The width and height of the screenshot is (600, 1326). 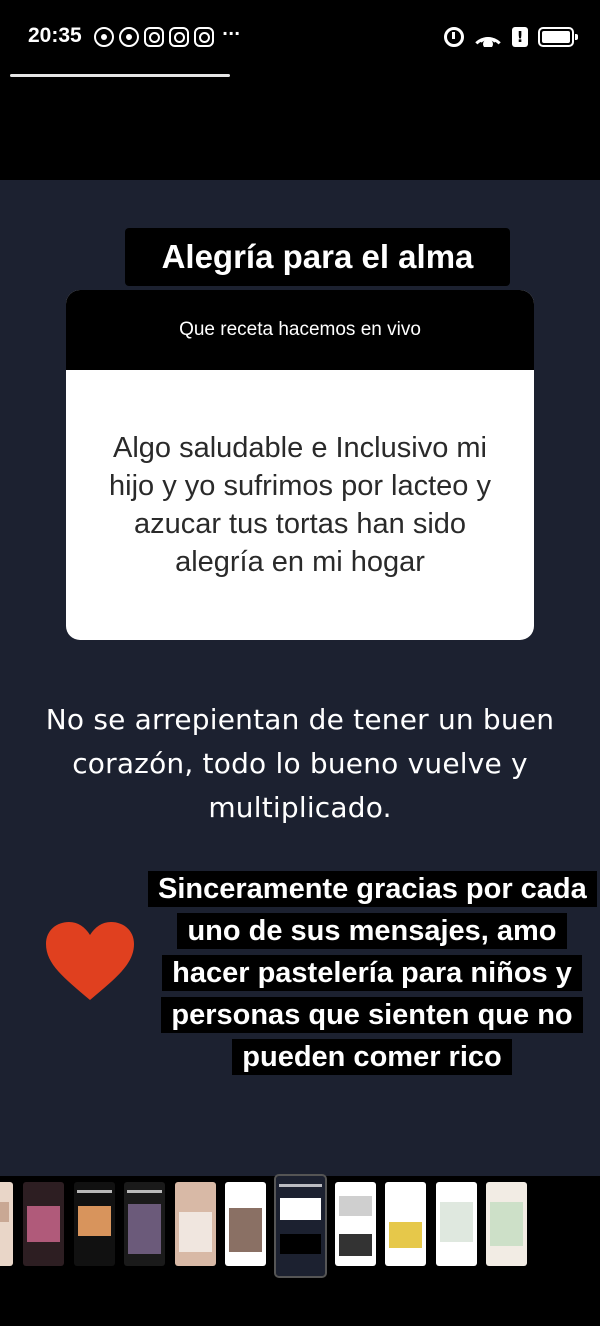 I want to click on alarm-icon, so click(x=454, y=37).